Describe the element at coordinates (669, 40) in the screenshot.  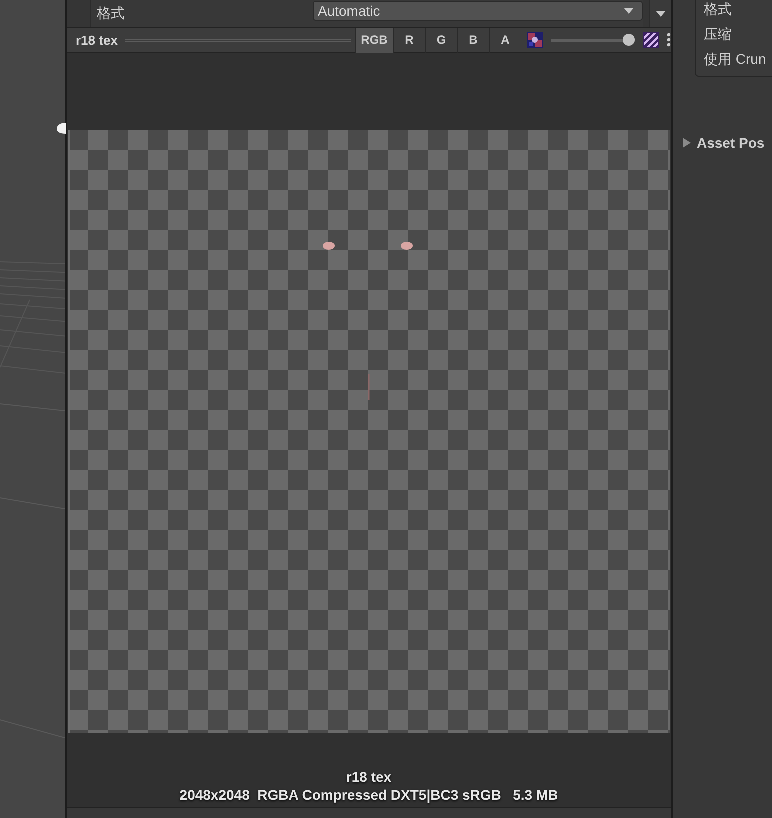
I see `more-options-icon` at that location.